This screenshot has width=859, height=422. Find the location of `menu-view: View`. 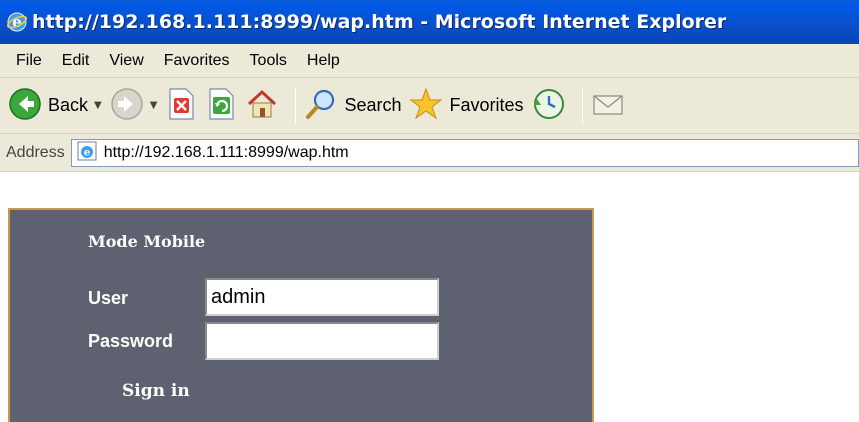

menu-view: View is located at coordinates (126, 61).